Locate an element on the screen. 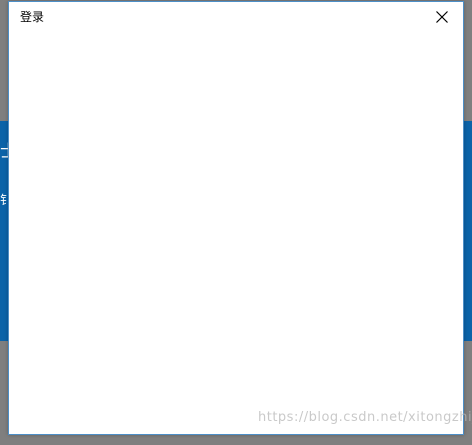  dialog-title: 登录 is located at coordinates (32, 17).